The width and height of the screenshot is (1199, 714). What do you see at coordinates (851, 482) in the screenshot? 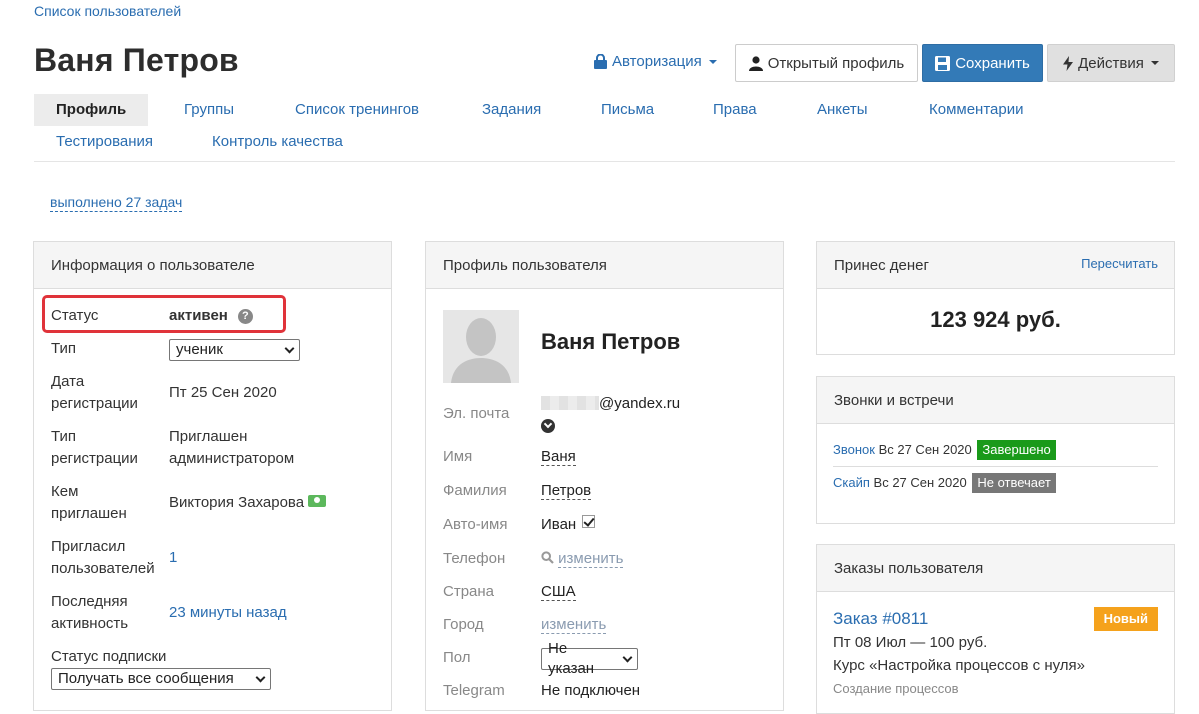
I see `call-type-link: Скайп` at bounding box center [851, 482].